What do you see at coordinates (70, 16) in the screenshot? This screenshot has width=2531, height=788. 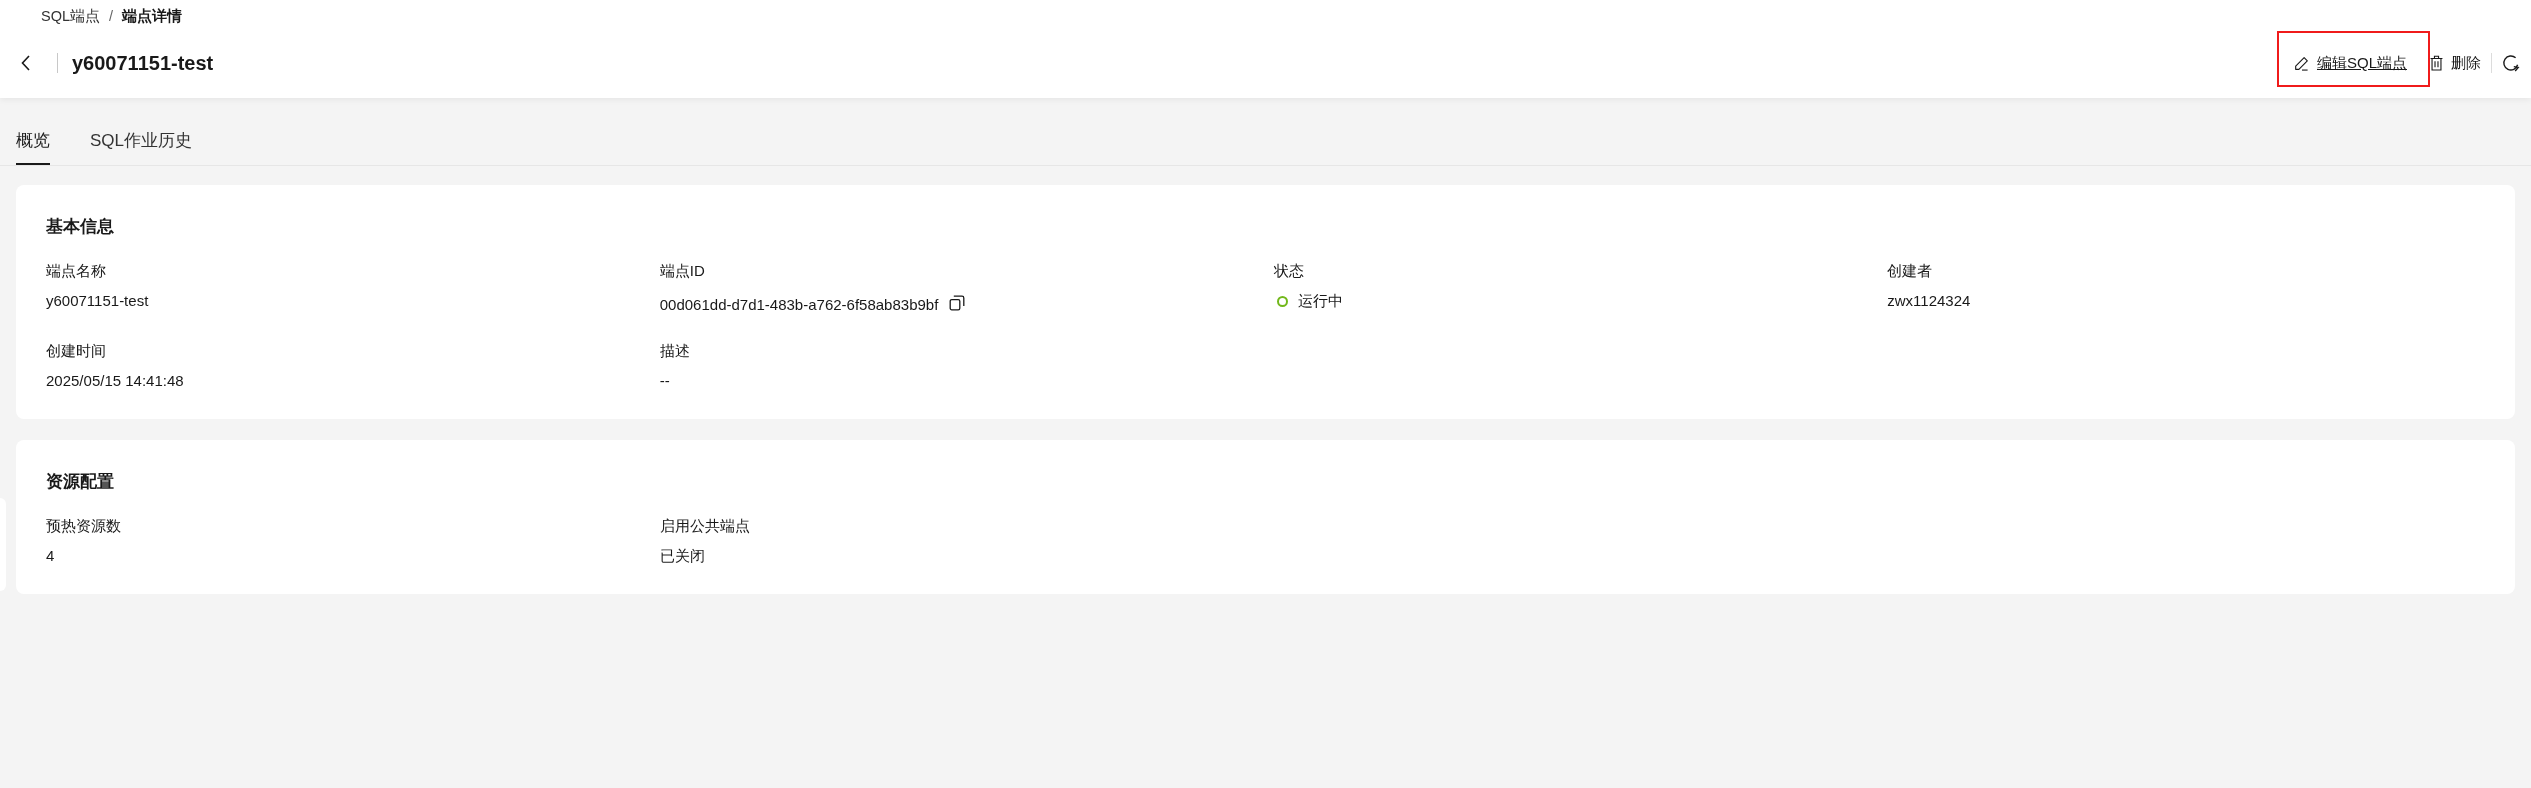 I see `breadcrumb-link: SQL端点` at bounding box center [70, 16].